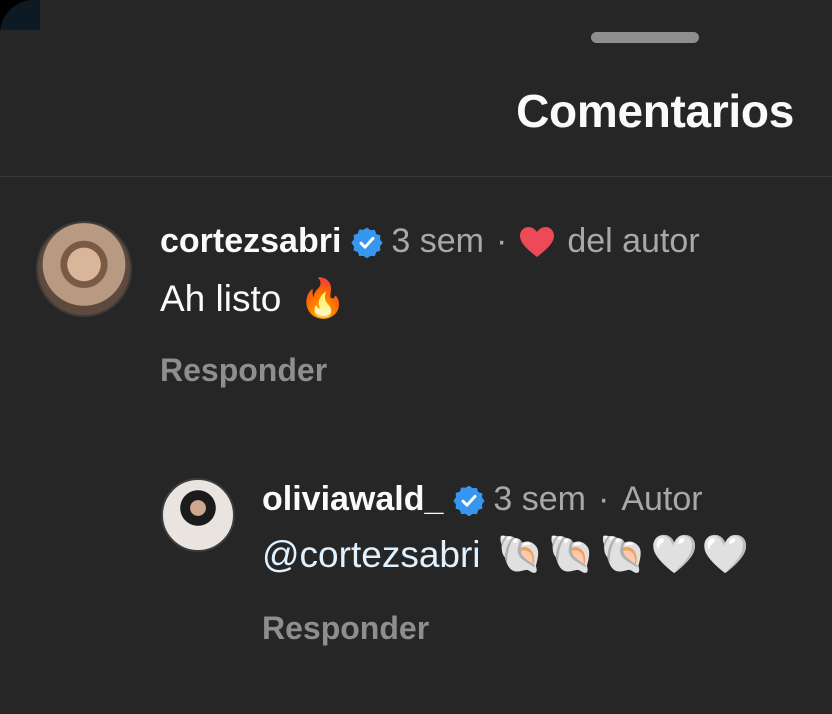 Image resolution: width=832 pixels, height=714 pixels. I want to click on background-edge, so click(20, 15).